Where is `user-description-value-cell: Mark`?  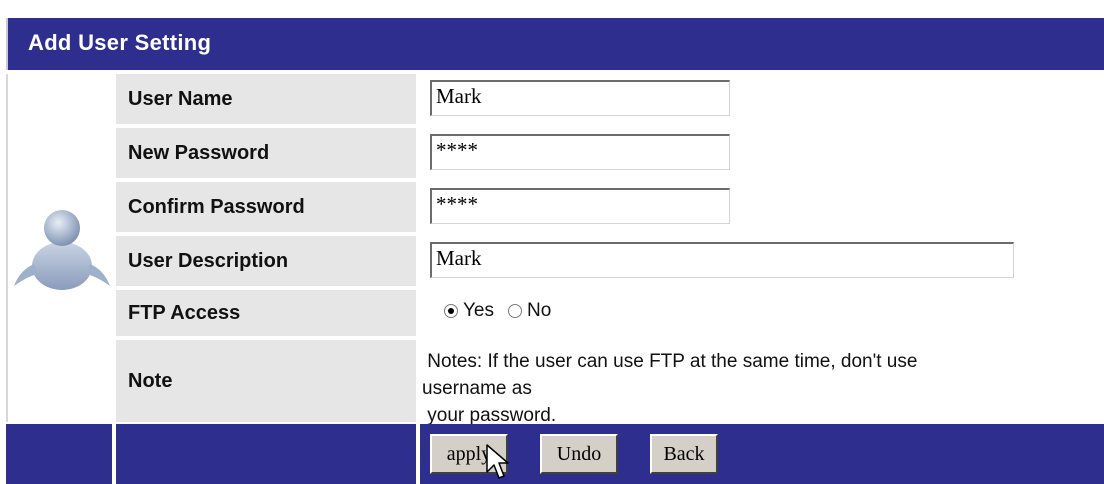 user-description-value-cell: Mark is located at coordinates (762, 261).